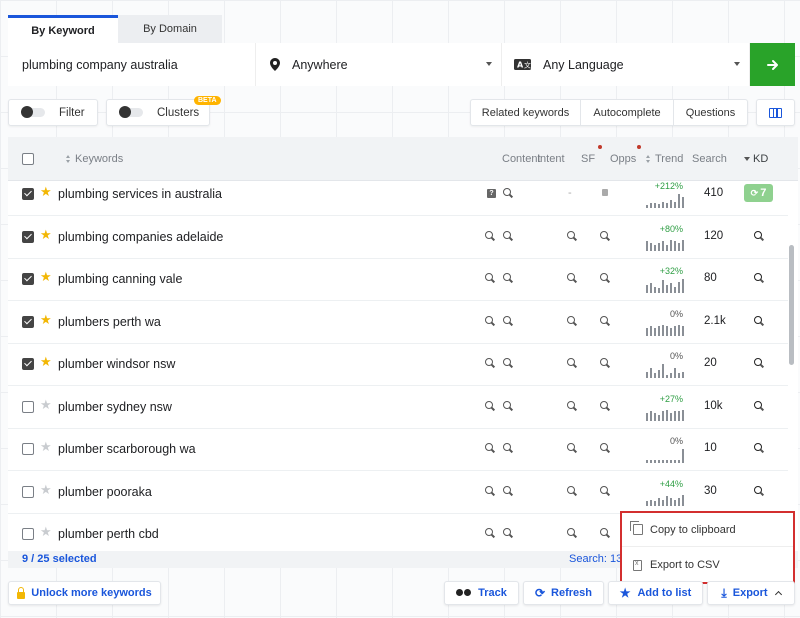 Image resolution: width=800 pixels, height=618 pixels. I want to click on header-search: Search, so click(709, 159).